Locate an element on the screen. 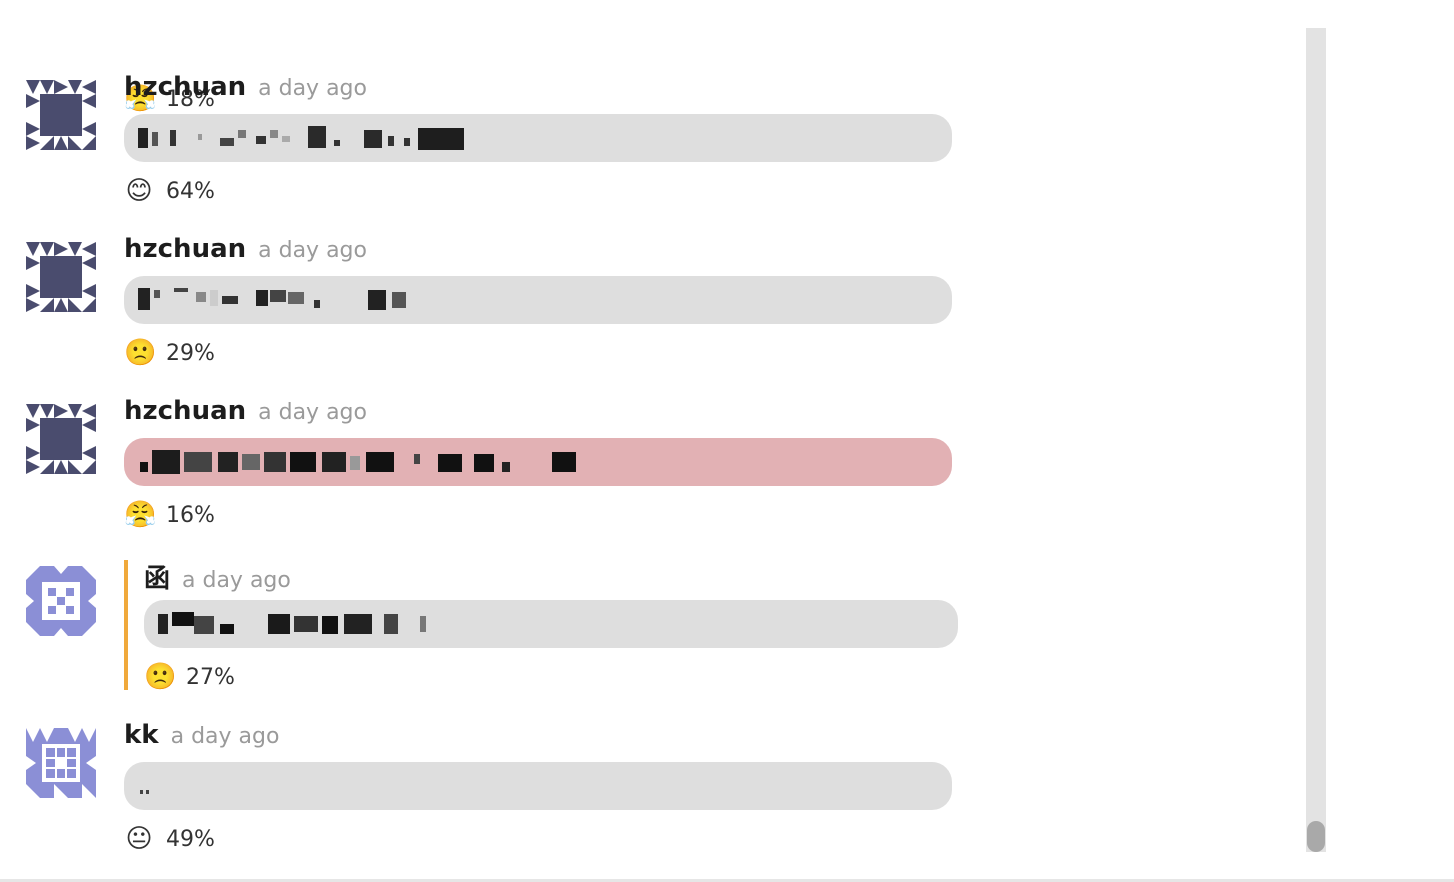  username: 函 is located at coordinates (157, 576).